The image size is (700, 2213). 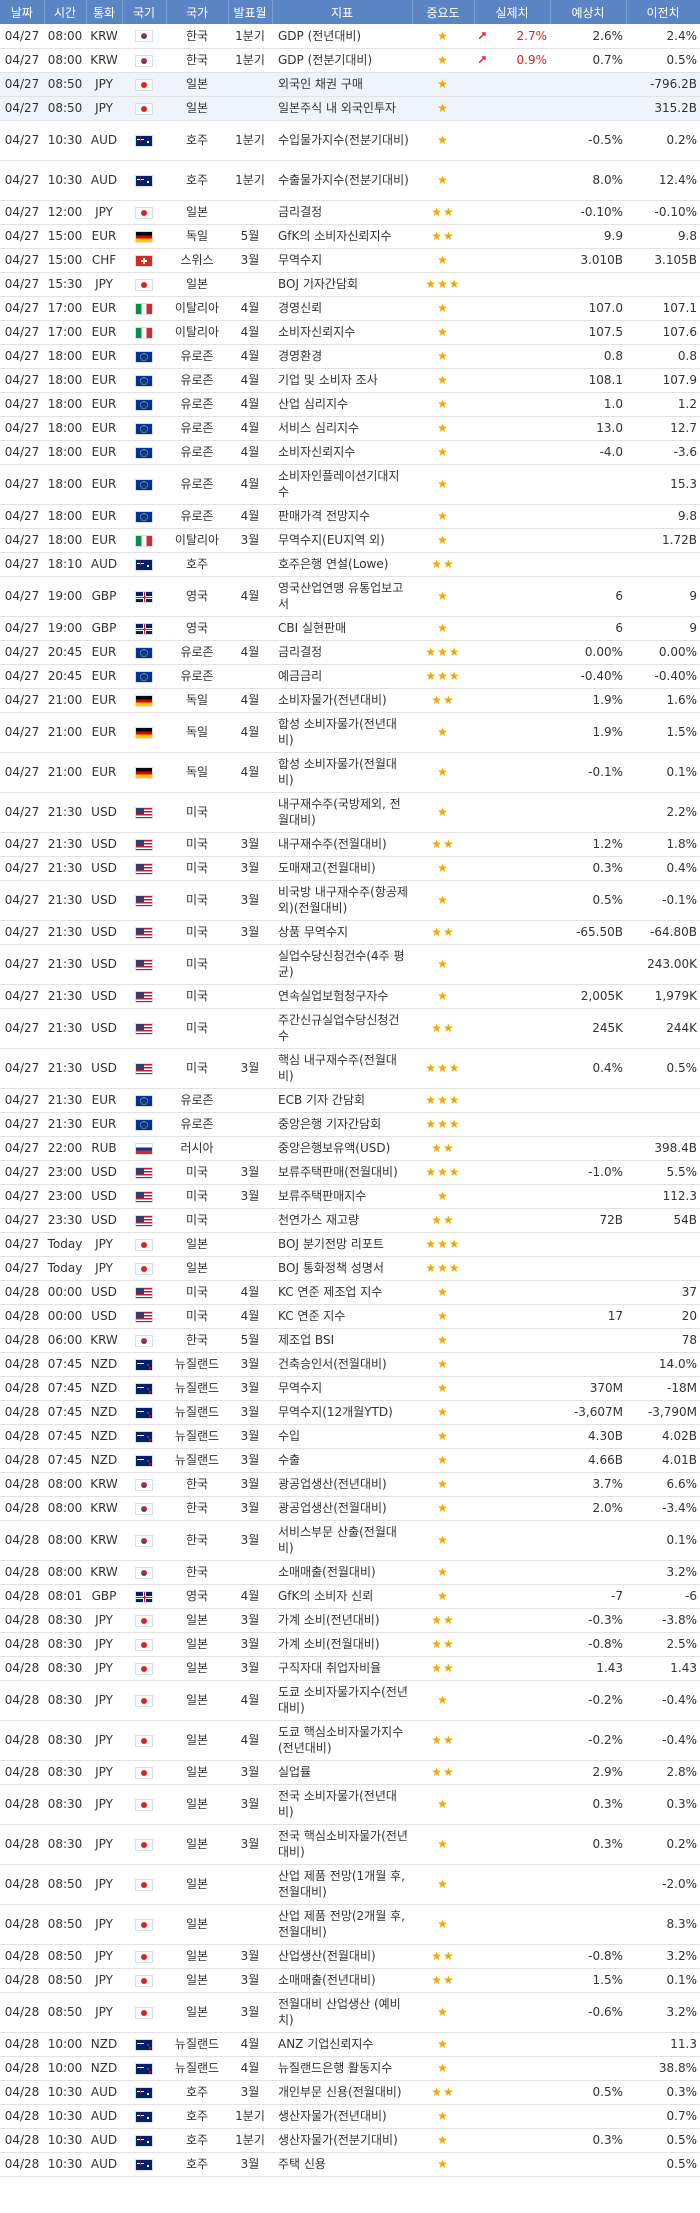 What do you see at coordinates (350, 1980) in the screenshot?
I see `table-row: 04/28 08:50 JPY 일본 3월 소매매출(전년대비) ★★ 1.5% 0.1%` at bounding box center [350, 1980].